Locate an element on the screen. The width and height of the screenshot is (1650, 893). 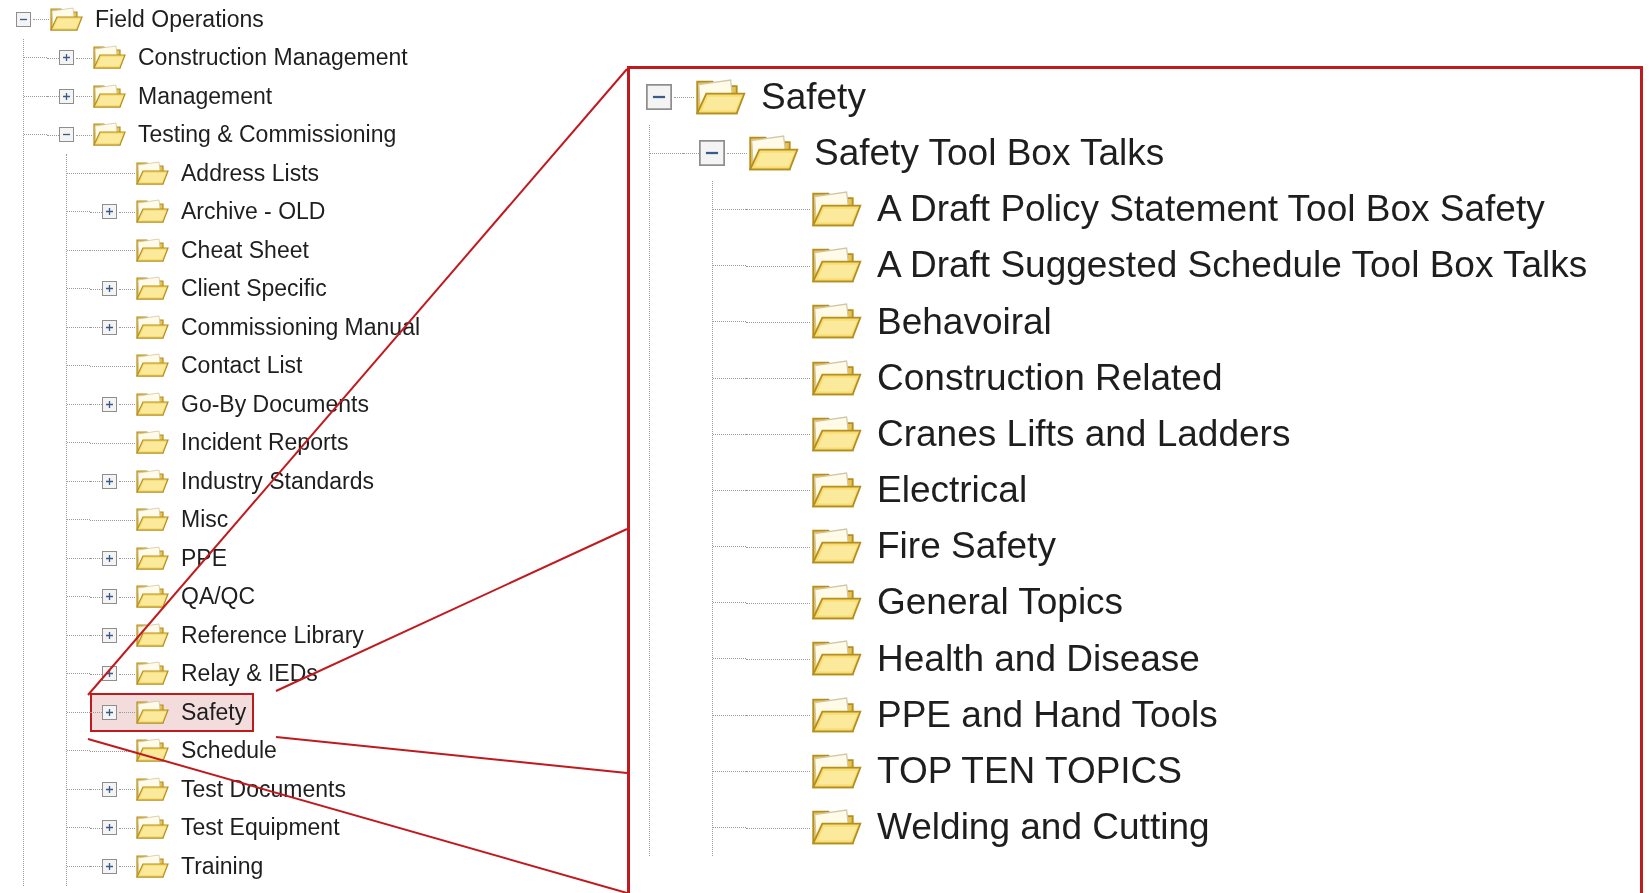
tree-item: Reference Library is located at coordinates (272, 635).